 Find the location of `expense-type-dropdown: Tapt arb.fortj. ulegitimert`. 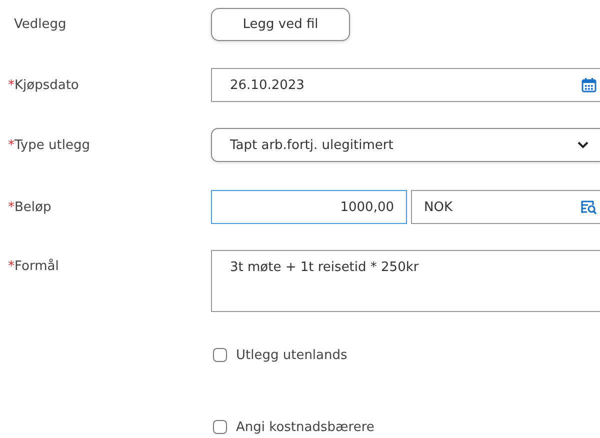

expense-type-dropdown: Tapt arb.fortj. ulegitimert is located at coordinates (405, 145).